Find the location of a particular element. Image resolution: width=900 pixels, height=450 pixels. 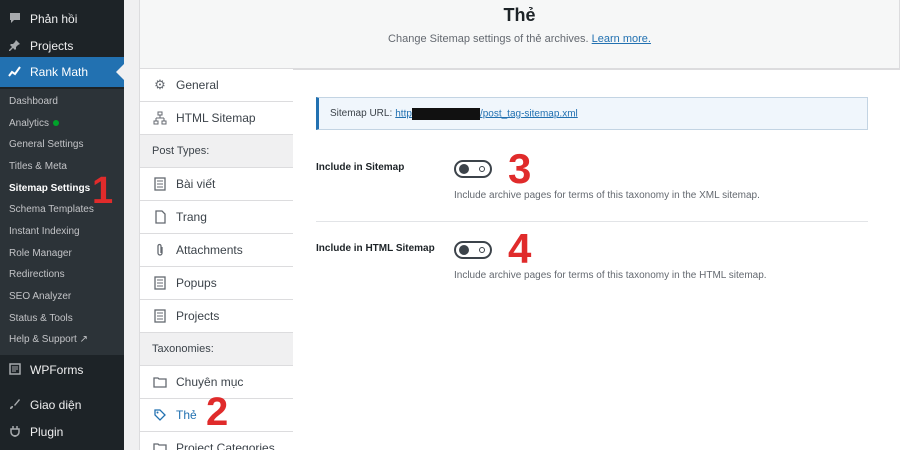

rank-math-icon is located at coordinates (15, 72).